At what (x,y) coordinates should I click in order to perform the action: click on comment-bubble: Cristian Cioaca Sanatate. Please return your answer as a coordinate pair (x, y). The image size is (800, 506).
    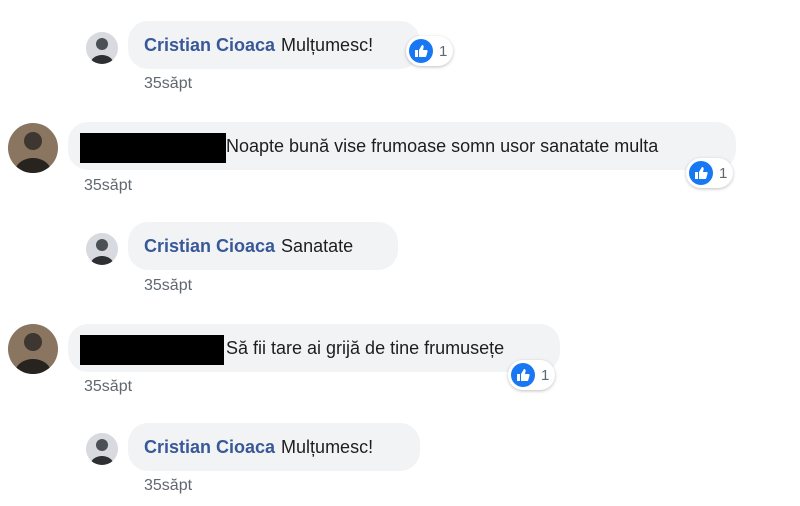
    Looking at the image, I should click on (263, 246).